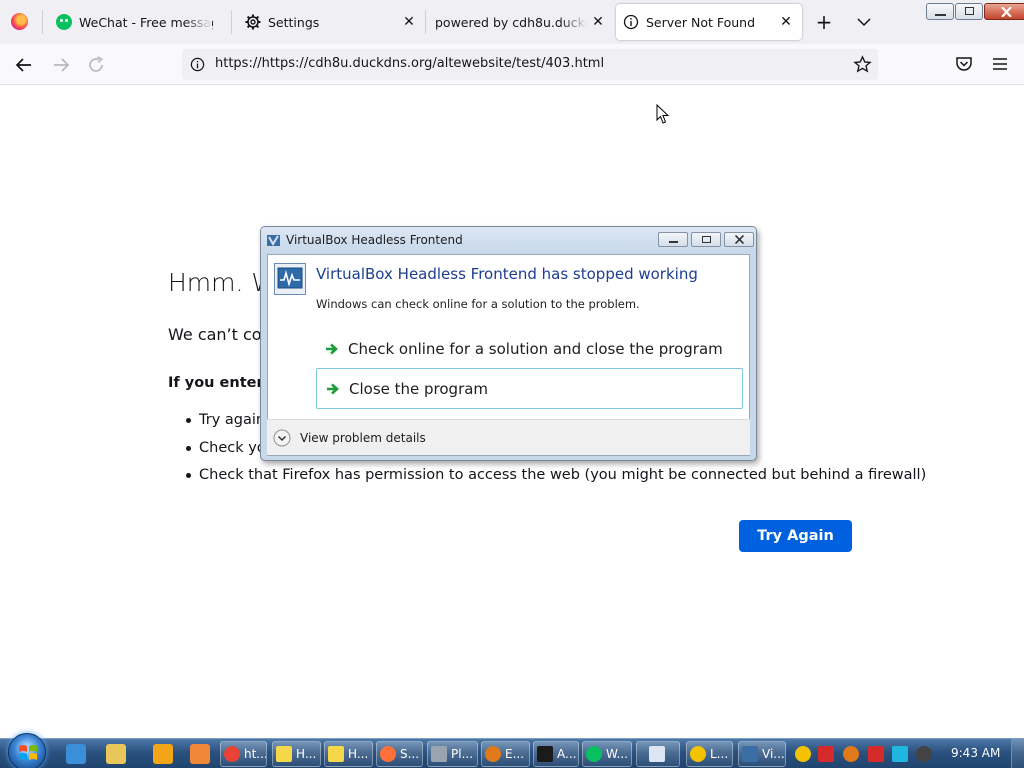 The width and height of the screenshot is (1024, 768). I want to click on app-icon, so click(200, 754).